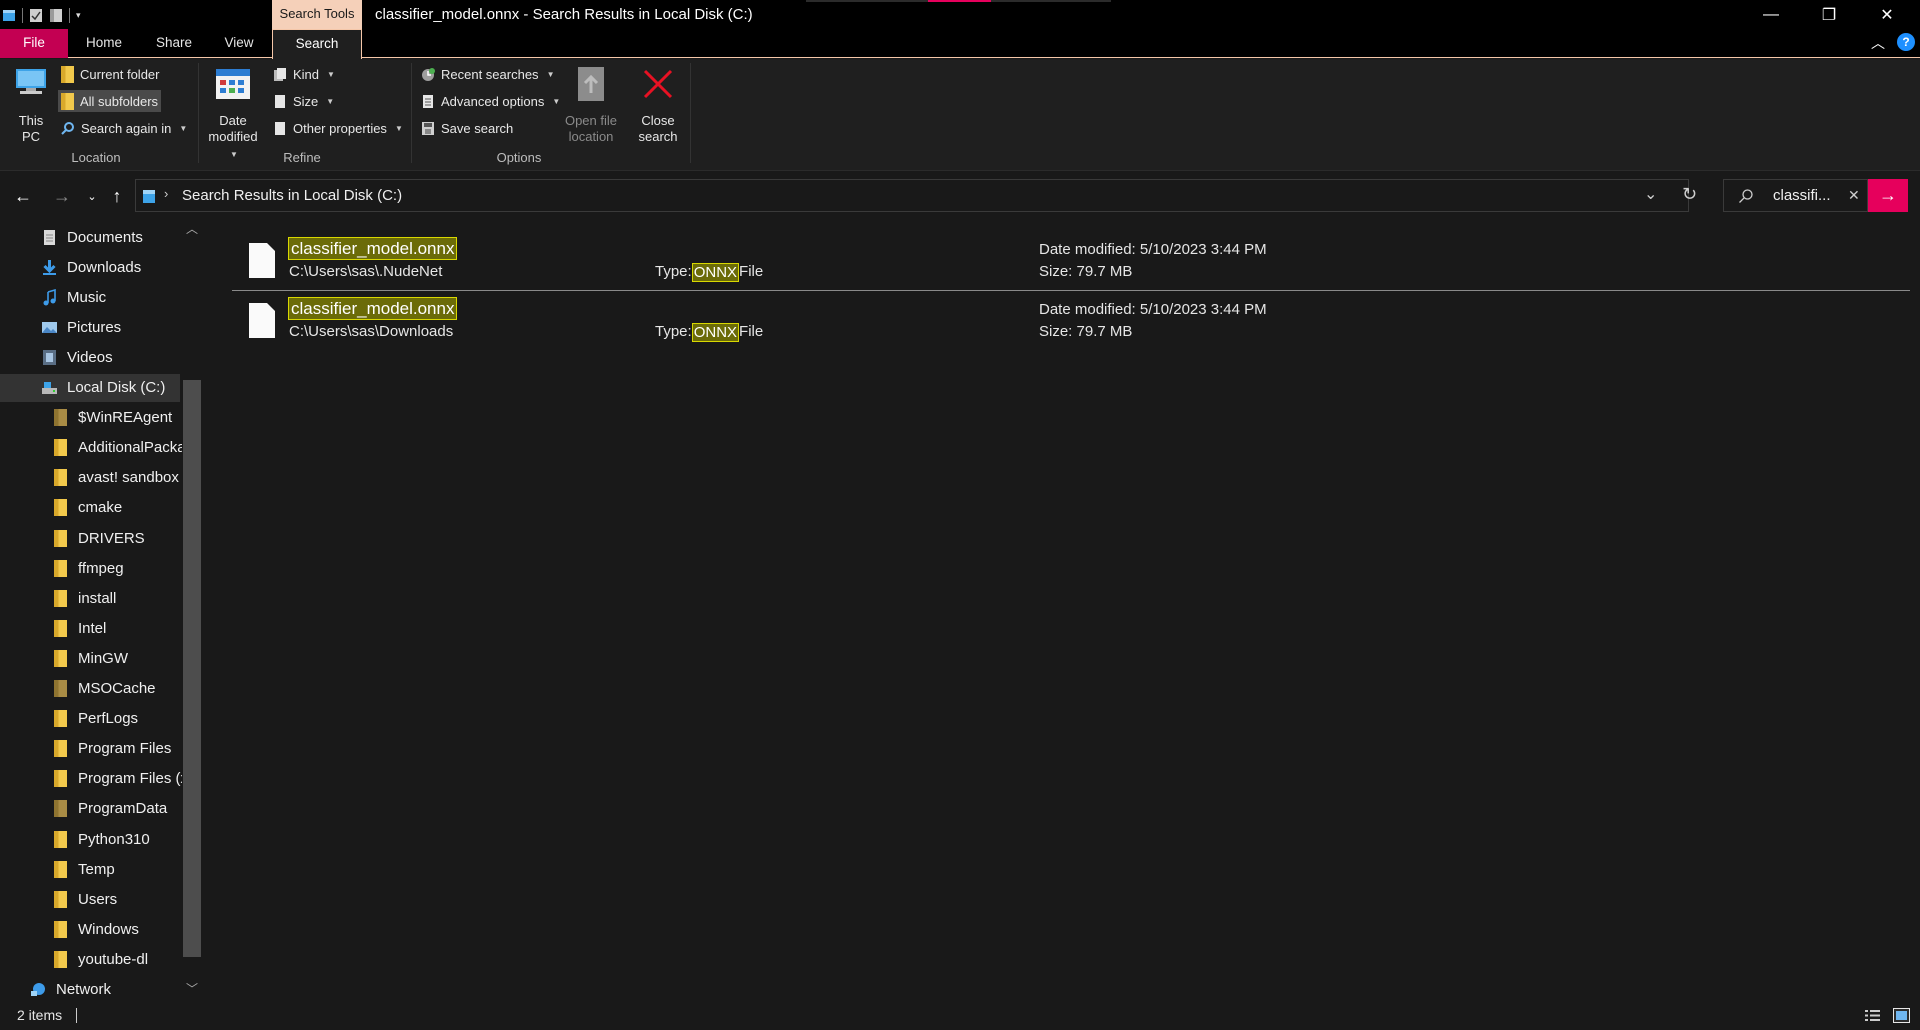  What do you see at coordinates (304, 74) in the screenshot?
I see `kind-button: Kind ▼` at bounding box center [304, 74].